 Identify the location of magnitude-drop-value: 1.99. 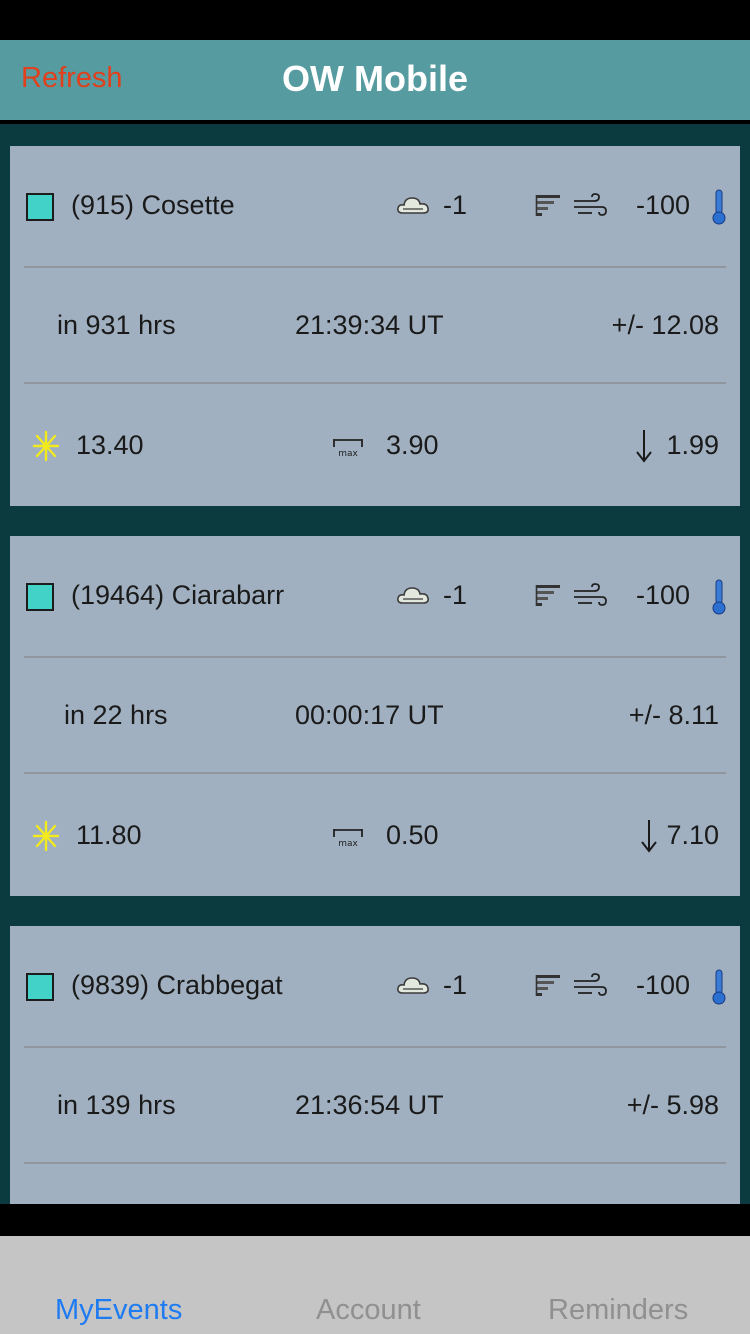
(692, 445).